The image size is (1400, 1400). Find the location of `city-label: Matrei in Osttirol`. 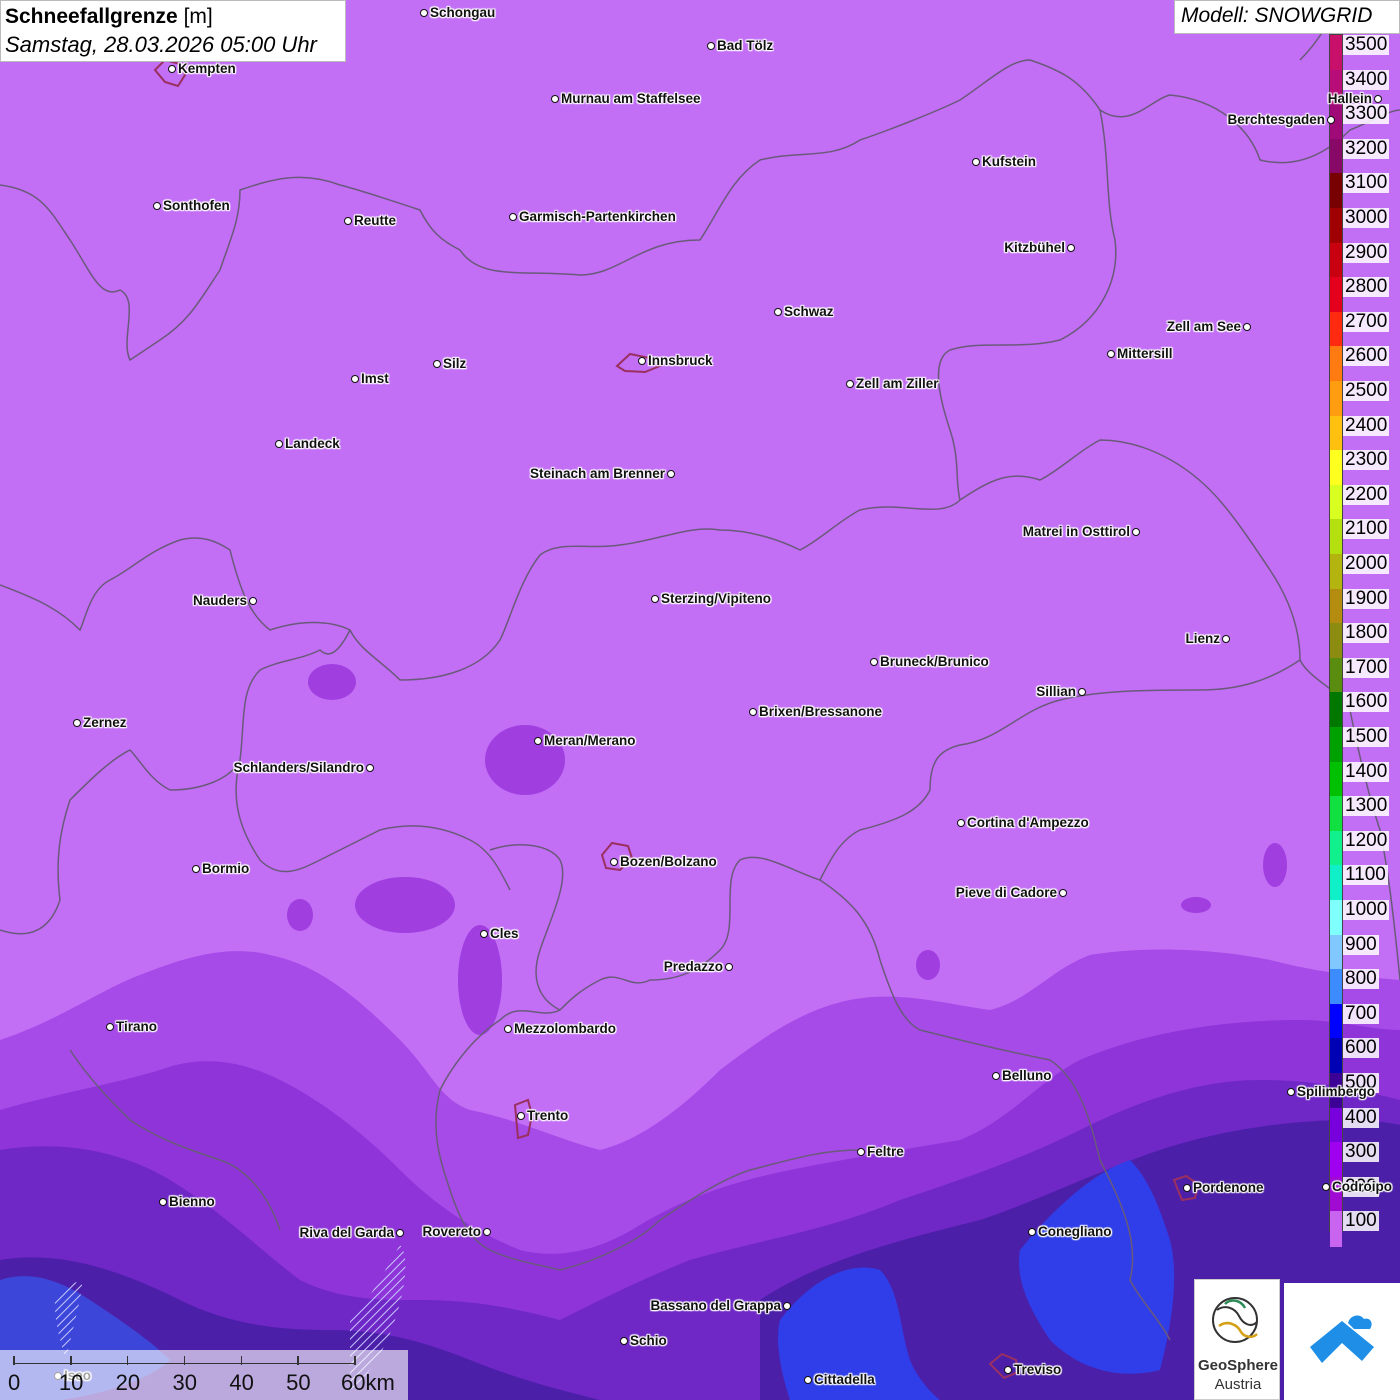

city-label: Matrei in Osttirol is located at coordinates (1076, 531).